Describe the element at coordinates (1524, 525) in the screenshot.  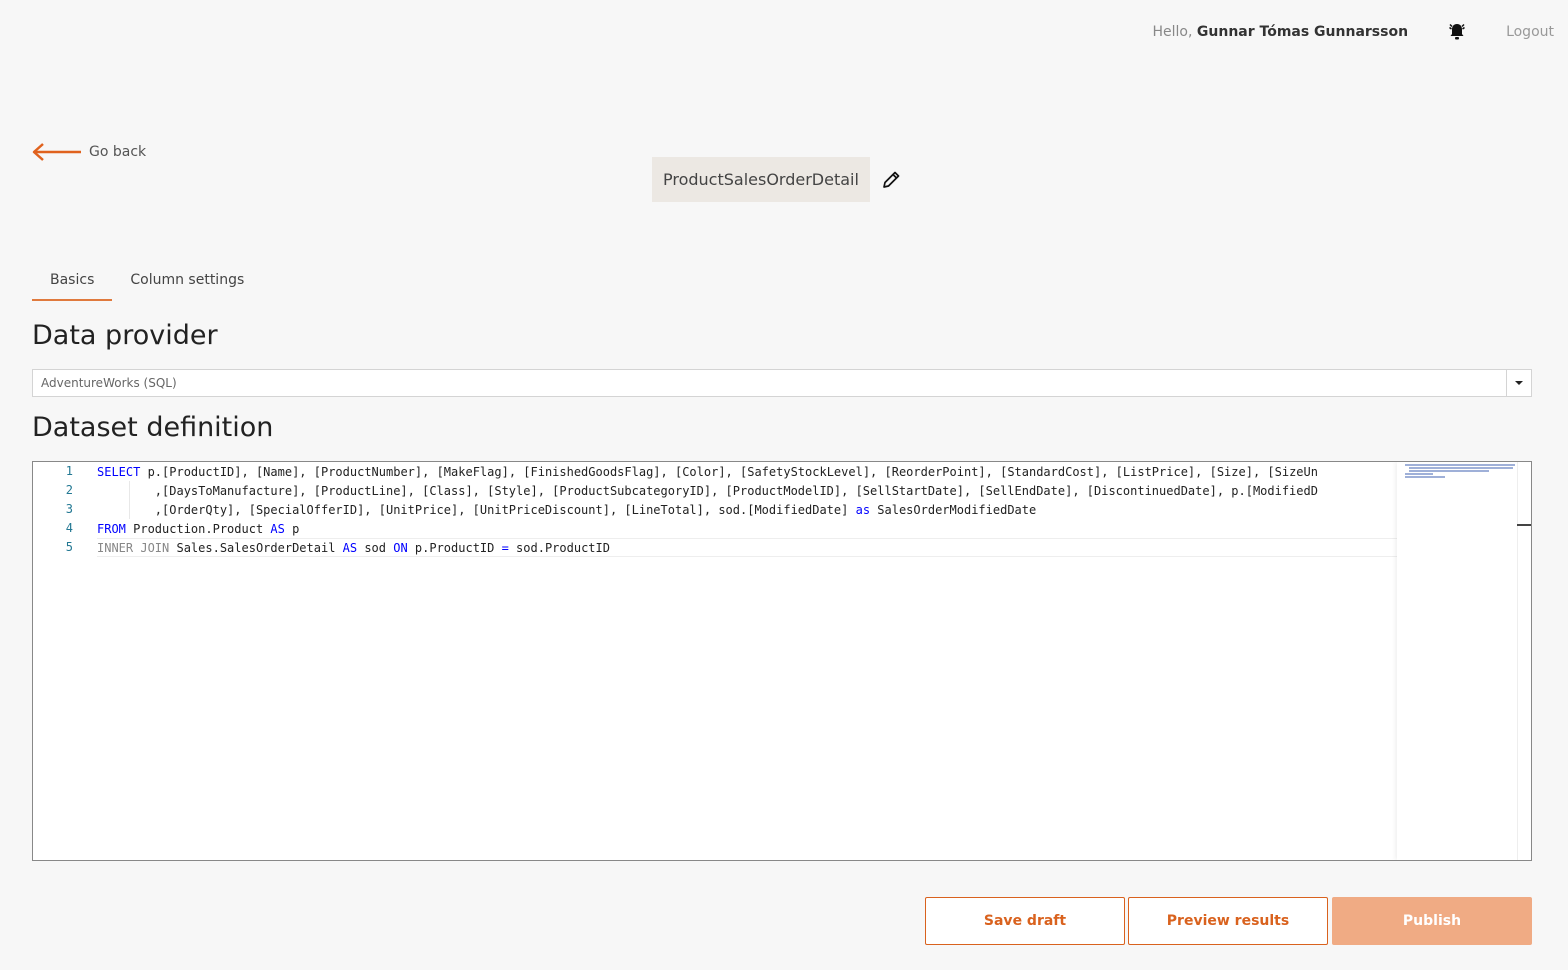
I see `scroll-position-marker` at that location.